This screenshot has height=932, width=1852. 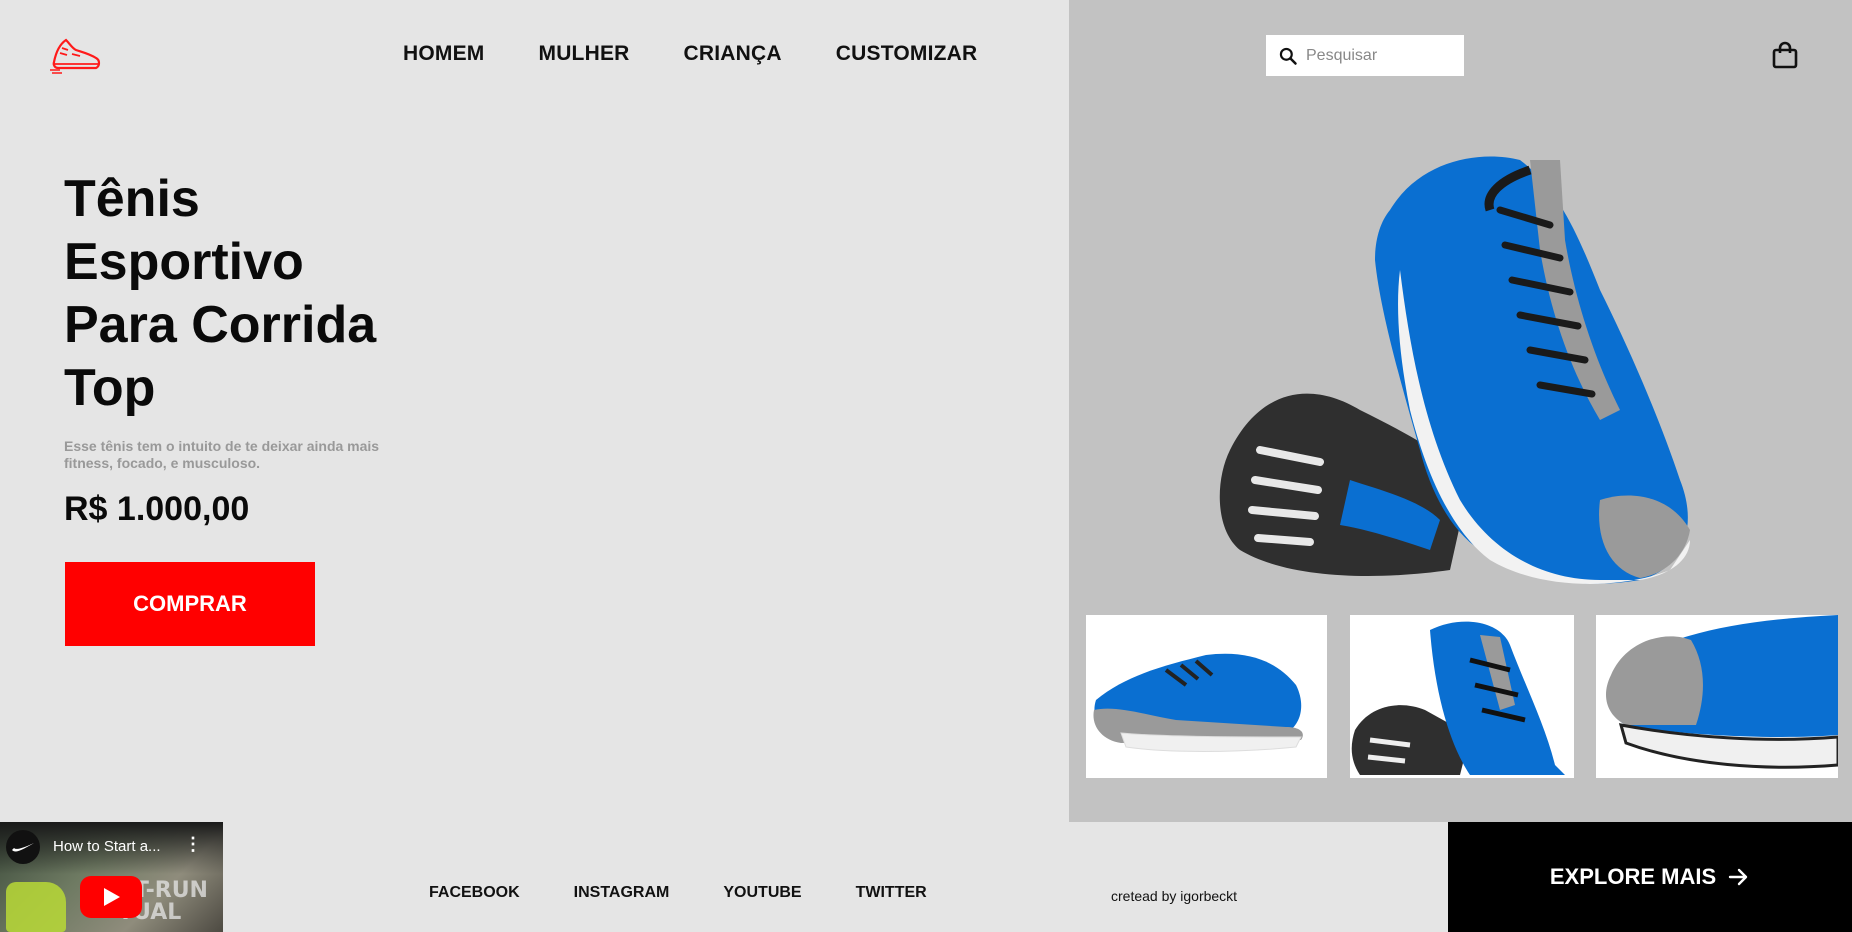 What do you see at coordinates (220, 293) in the screenshot?
I see `product-title: Tênis Esportivo Para Corrida Top` at bounding box center [220, 293].